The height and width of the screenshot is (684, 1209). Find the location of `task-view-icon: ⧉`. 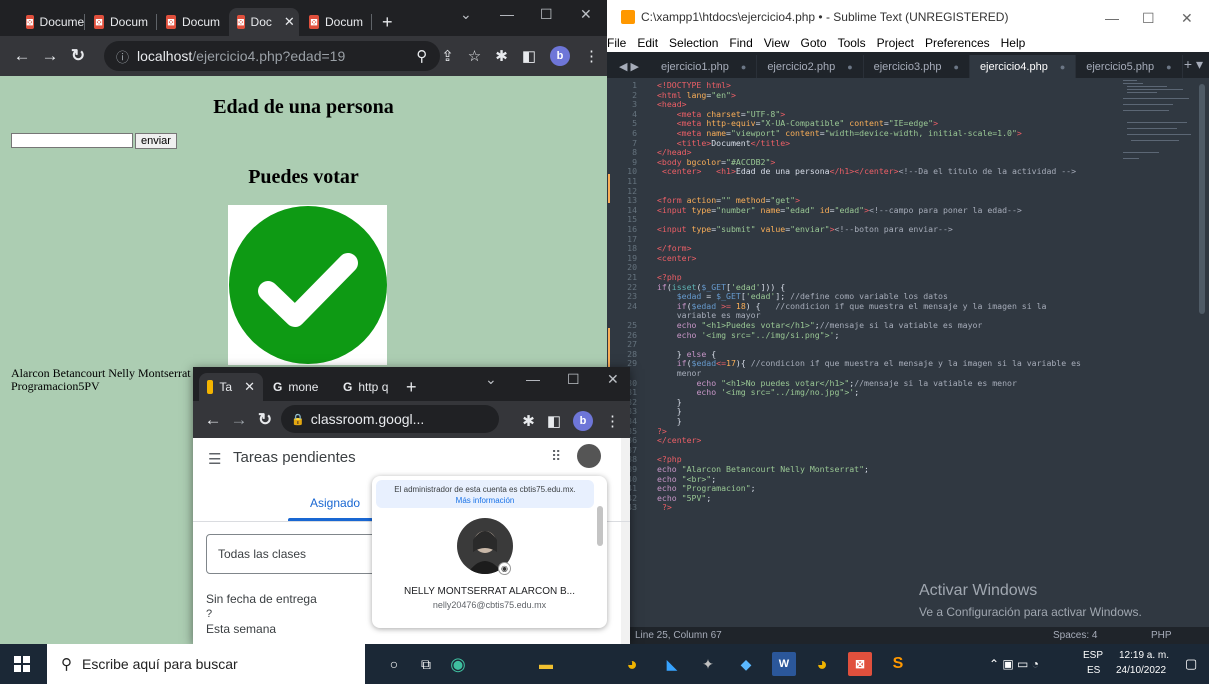

task-view-icon: ⧉ is located at coordinates (426, 664).